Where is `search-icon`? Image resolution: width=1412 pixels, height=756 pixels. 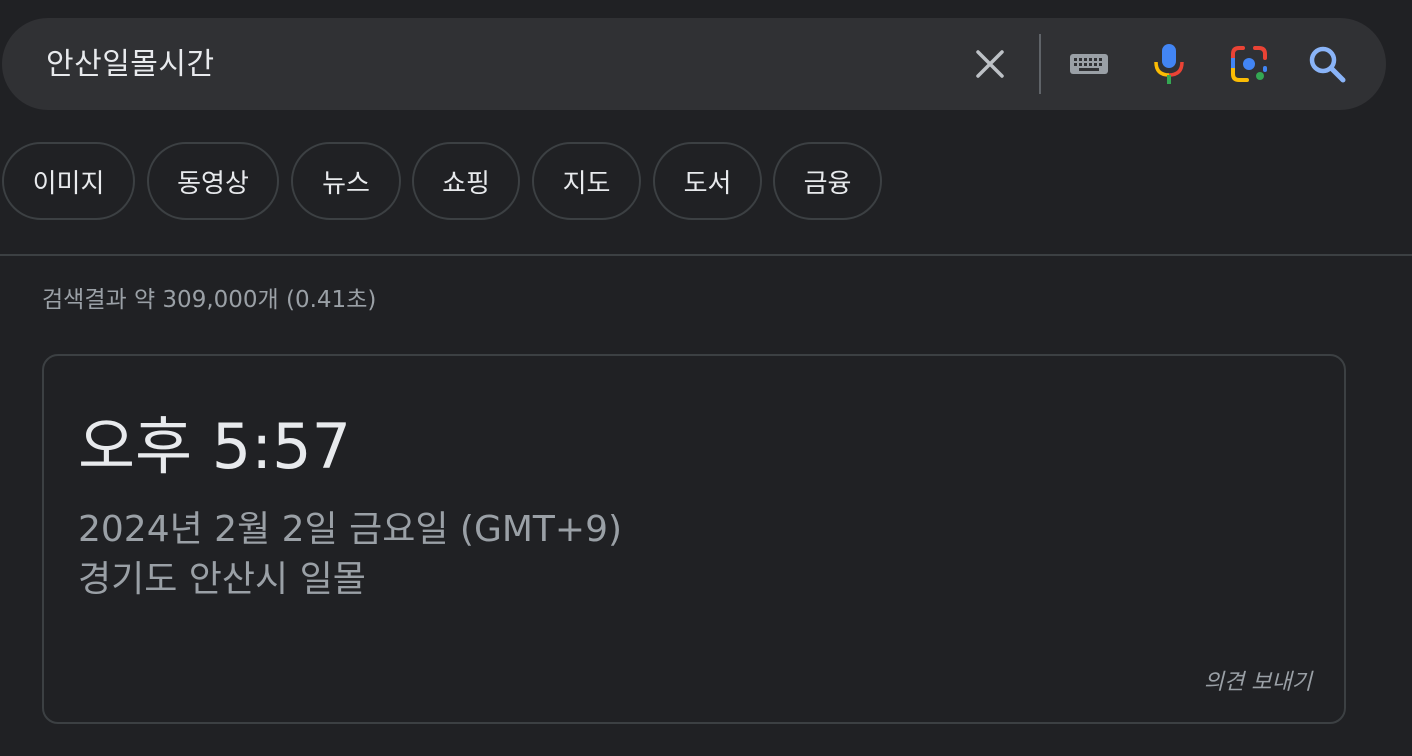
search-icon is located at coordinates (1327, 64).